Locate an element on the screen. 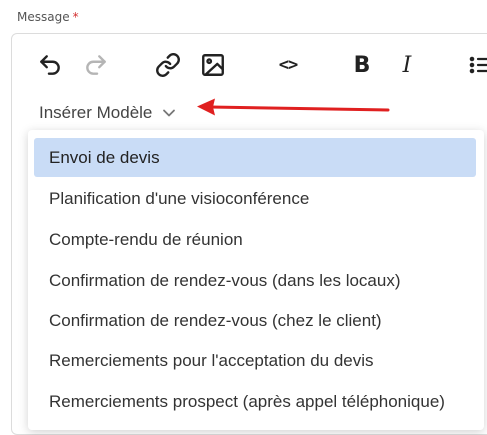 The width and height of the screenshot is (487, 435). message-field-label: Message * is located at coordinates (48, 17).